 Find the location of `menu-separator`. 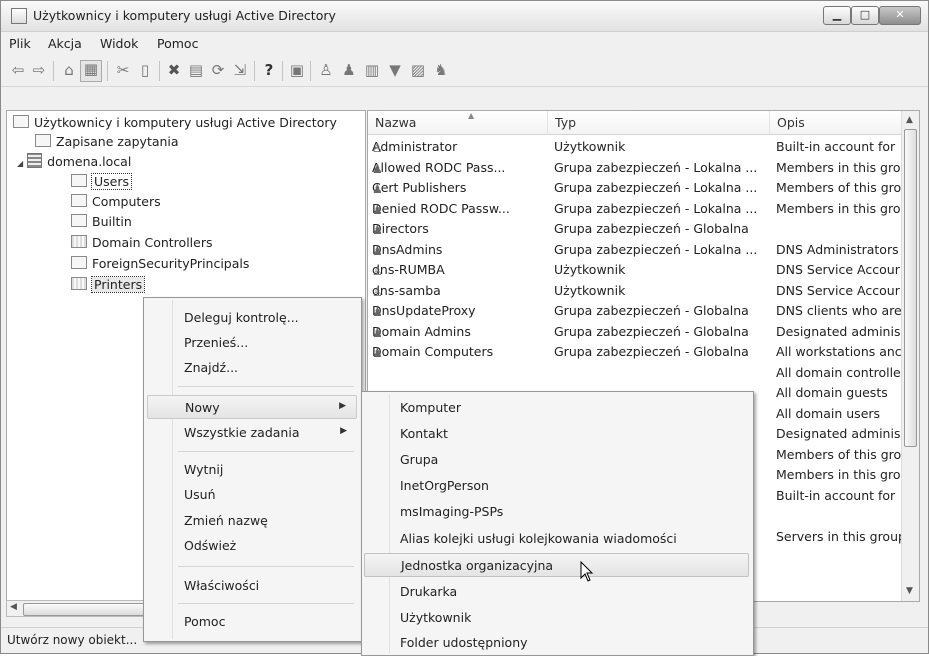

menu-separator is located at coordinates (266, 566).